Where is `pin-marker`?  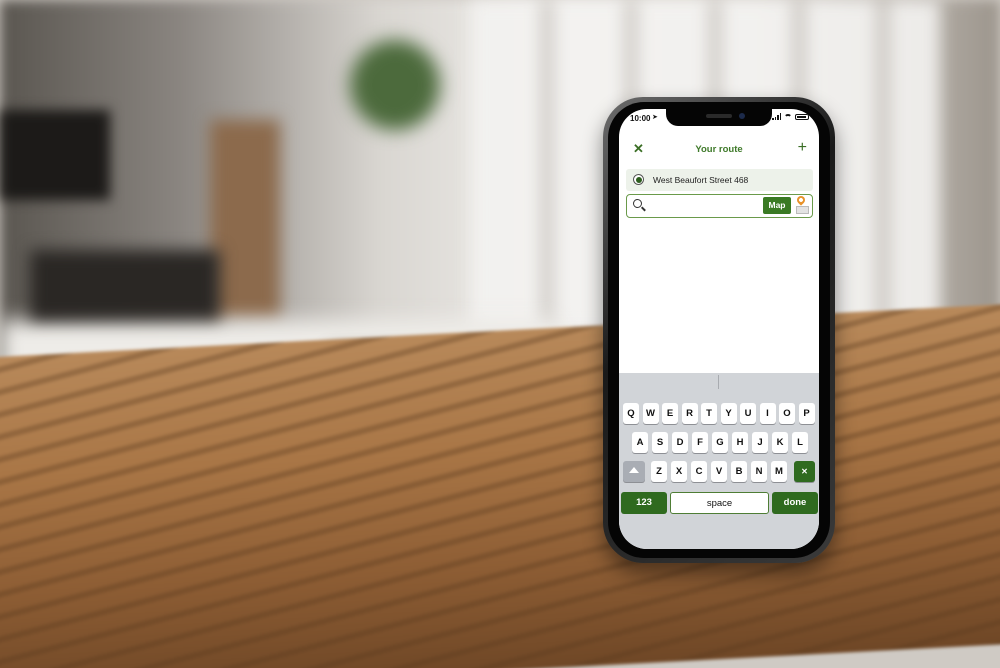
pin-marker is located at coordinates (801, 200).